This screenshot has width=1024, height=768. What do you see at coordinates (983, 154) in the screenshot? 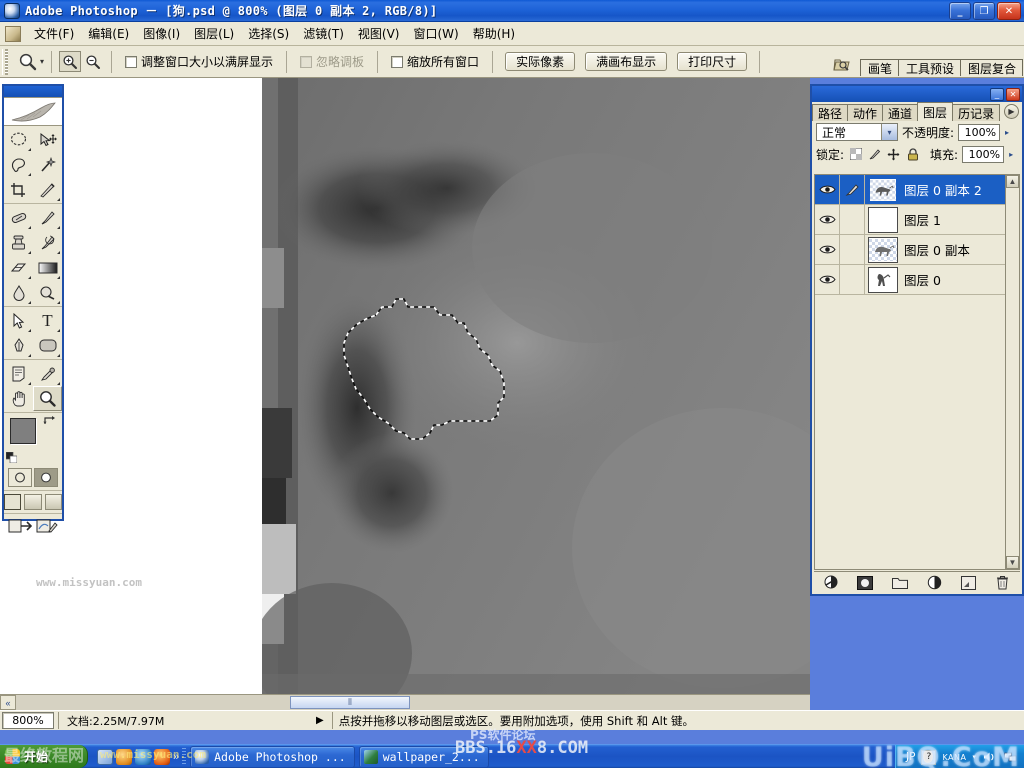
I see `fill-field: 100%` at bounding box center [983, 154].